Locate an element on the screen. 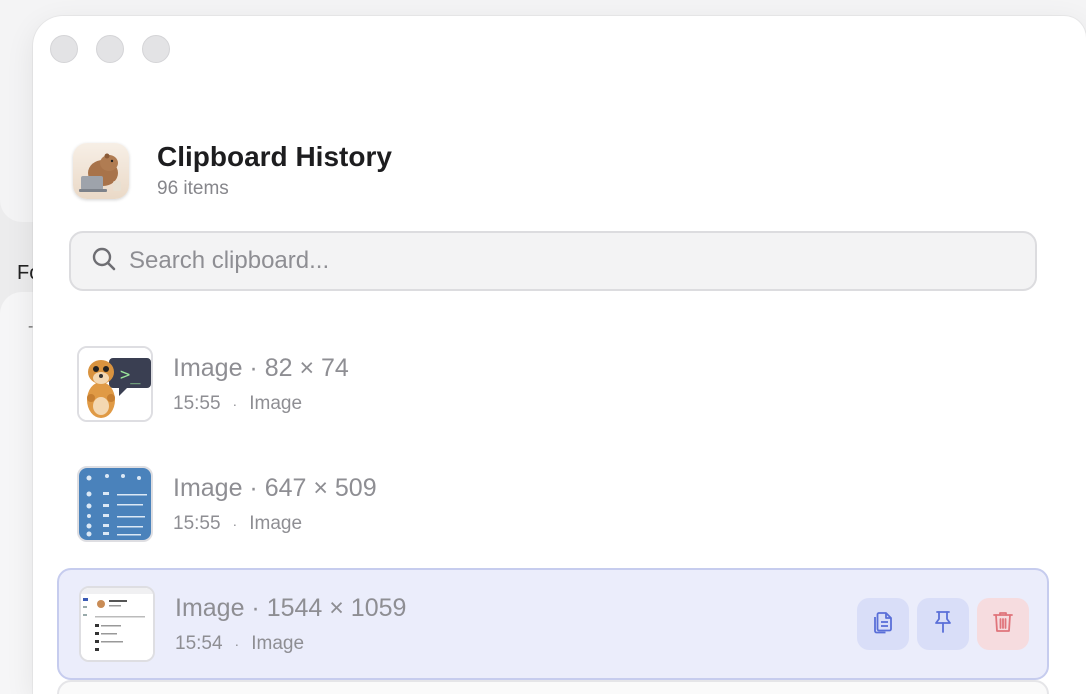 The image size is (1086, 694). trash-icon is located at coordinates (1003, 624).